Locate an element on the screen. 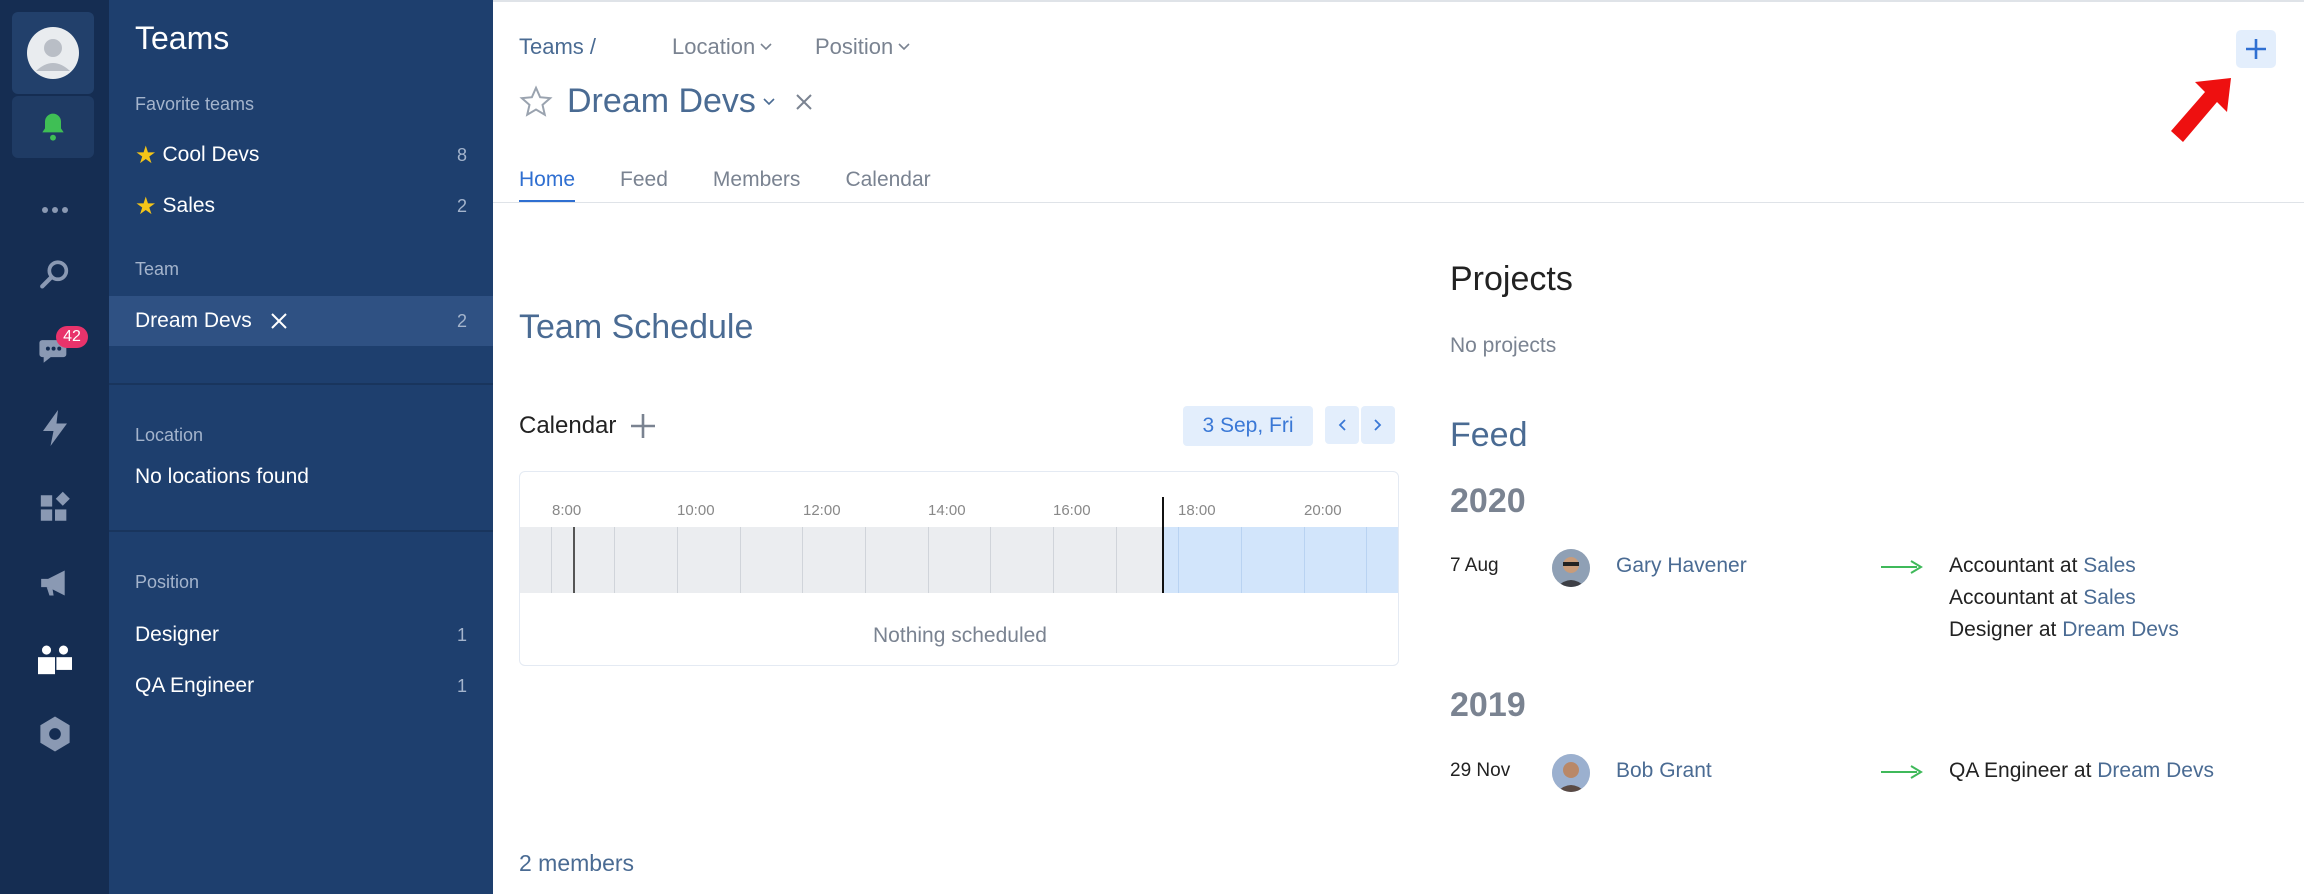 The width and height of the screenshot is (2304, 894). tab-home: Home is located at coordinates (547, 185).